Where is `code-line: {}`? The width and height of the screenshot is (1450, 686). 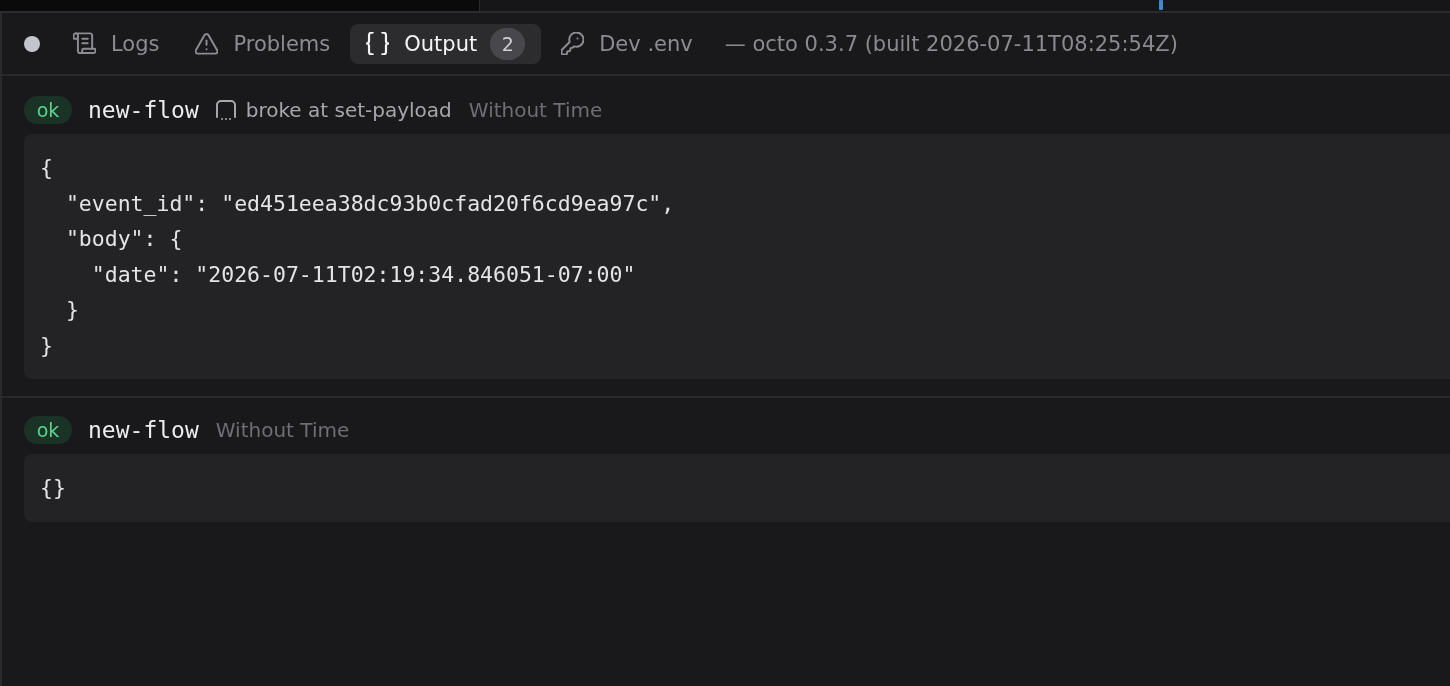 code-line: {} is located at coordinates (53, 488).